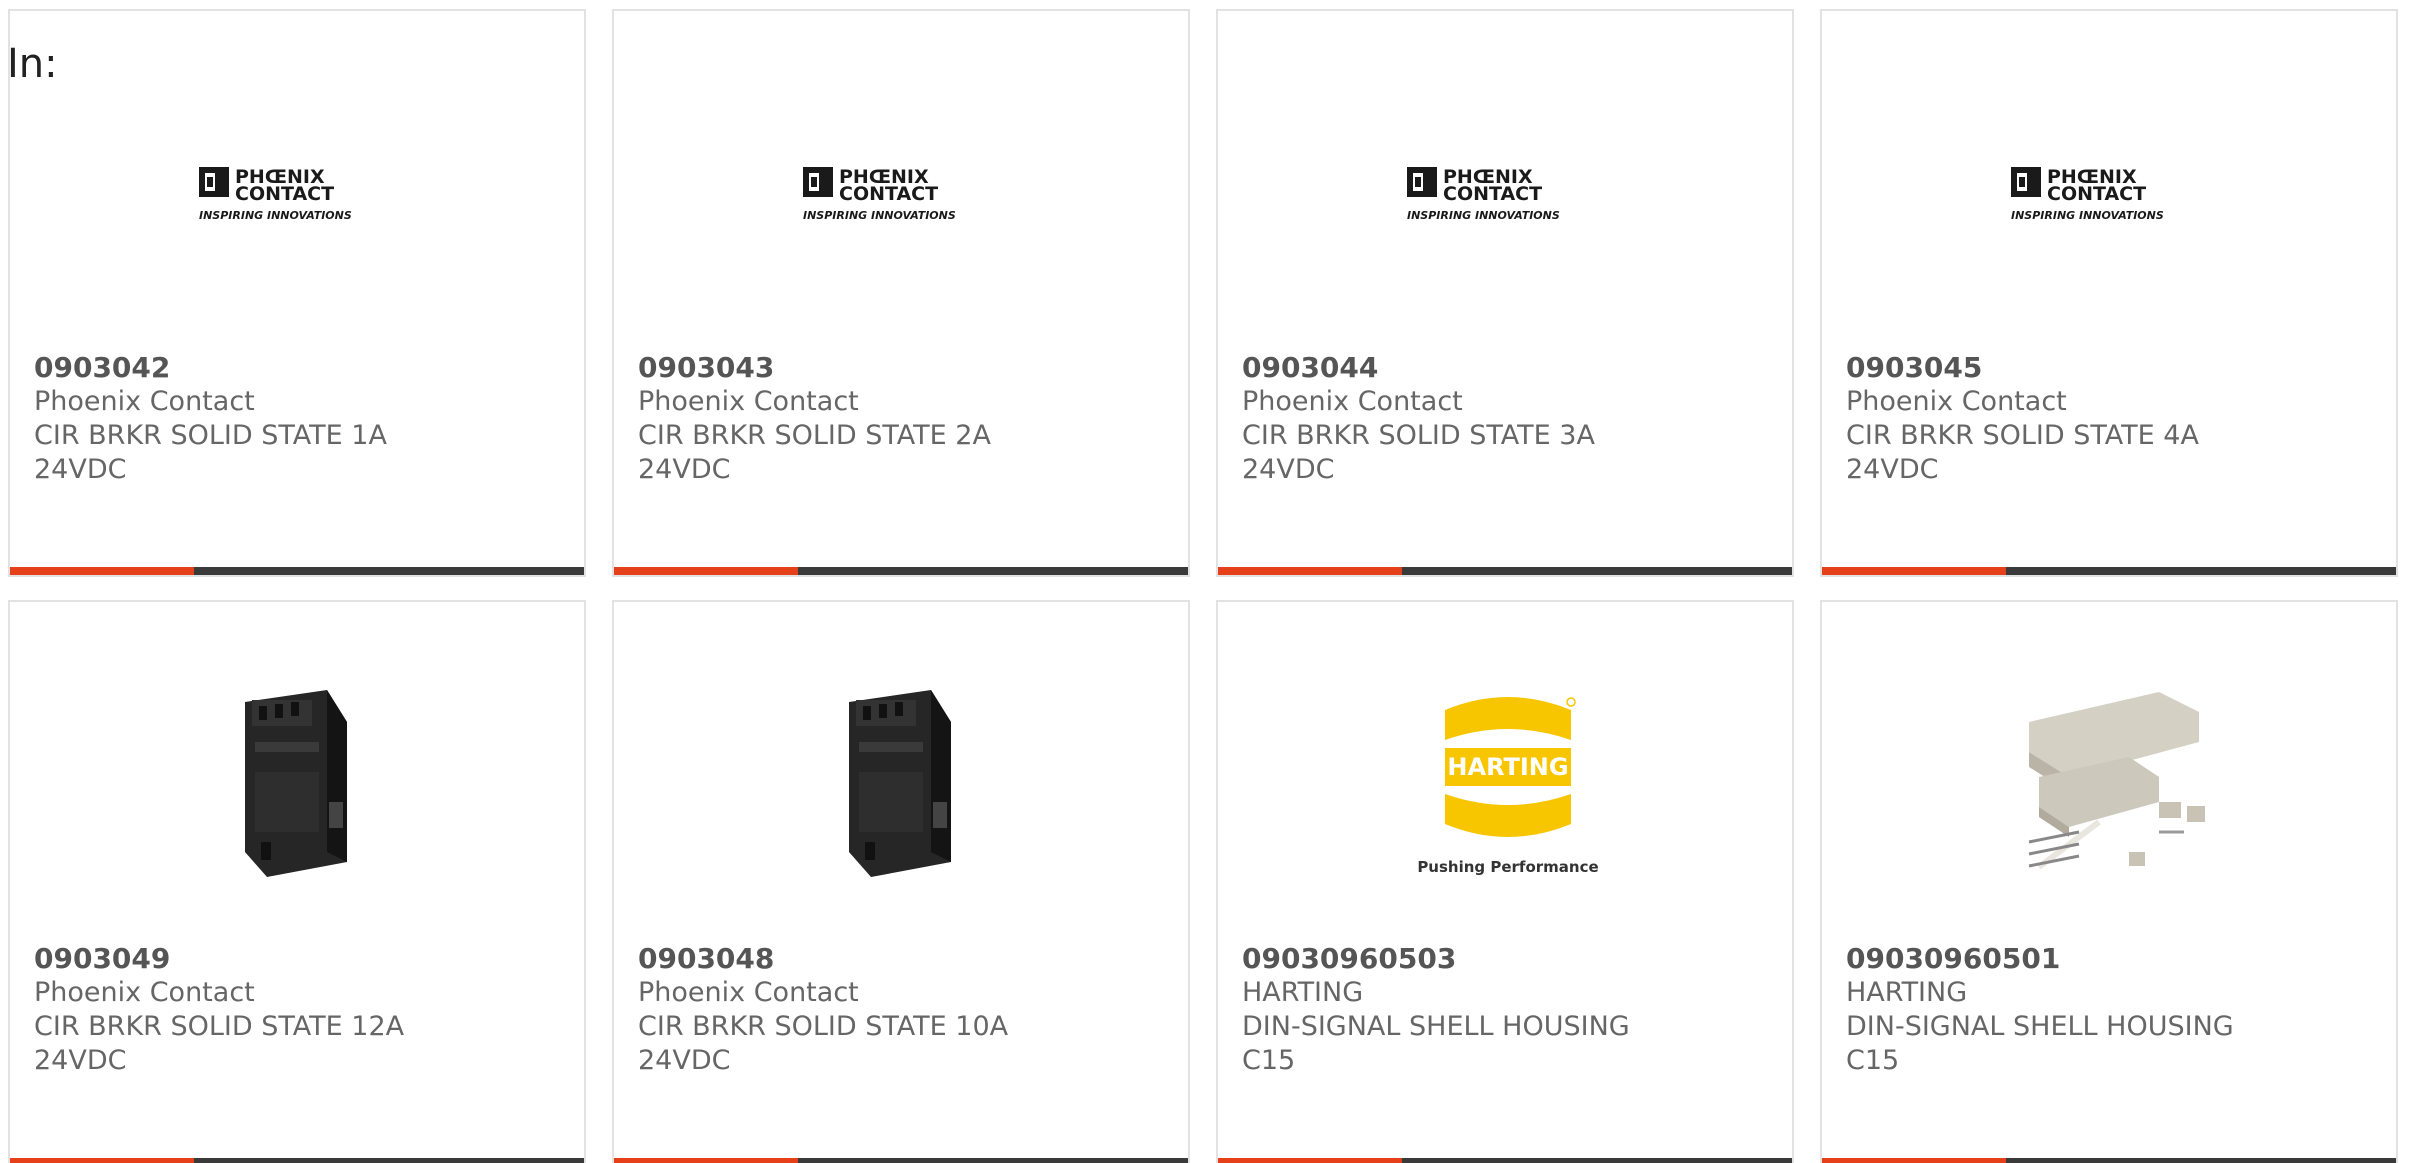  What do you see at coordinates (814, 435) in the screenshot?
I see `product-description: CIR BRKR SOLID STATE 2A` at bounding box center [814, 435].